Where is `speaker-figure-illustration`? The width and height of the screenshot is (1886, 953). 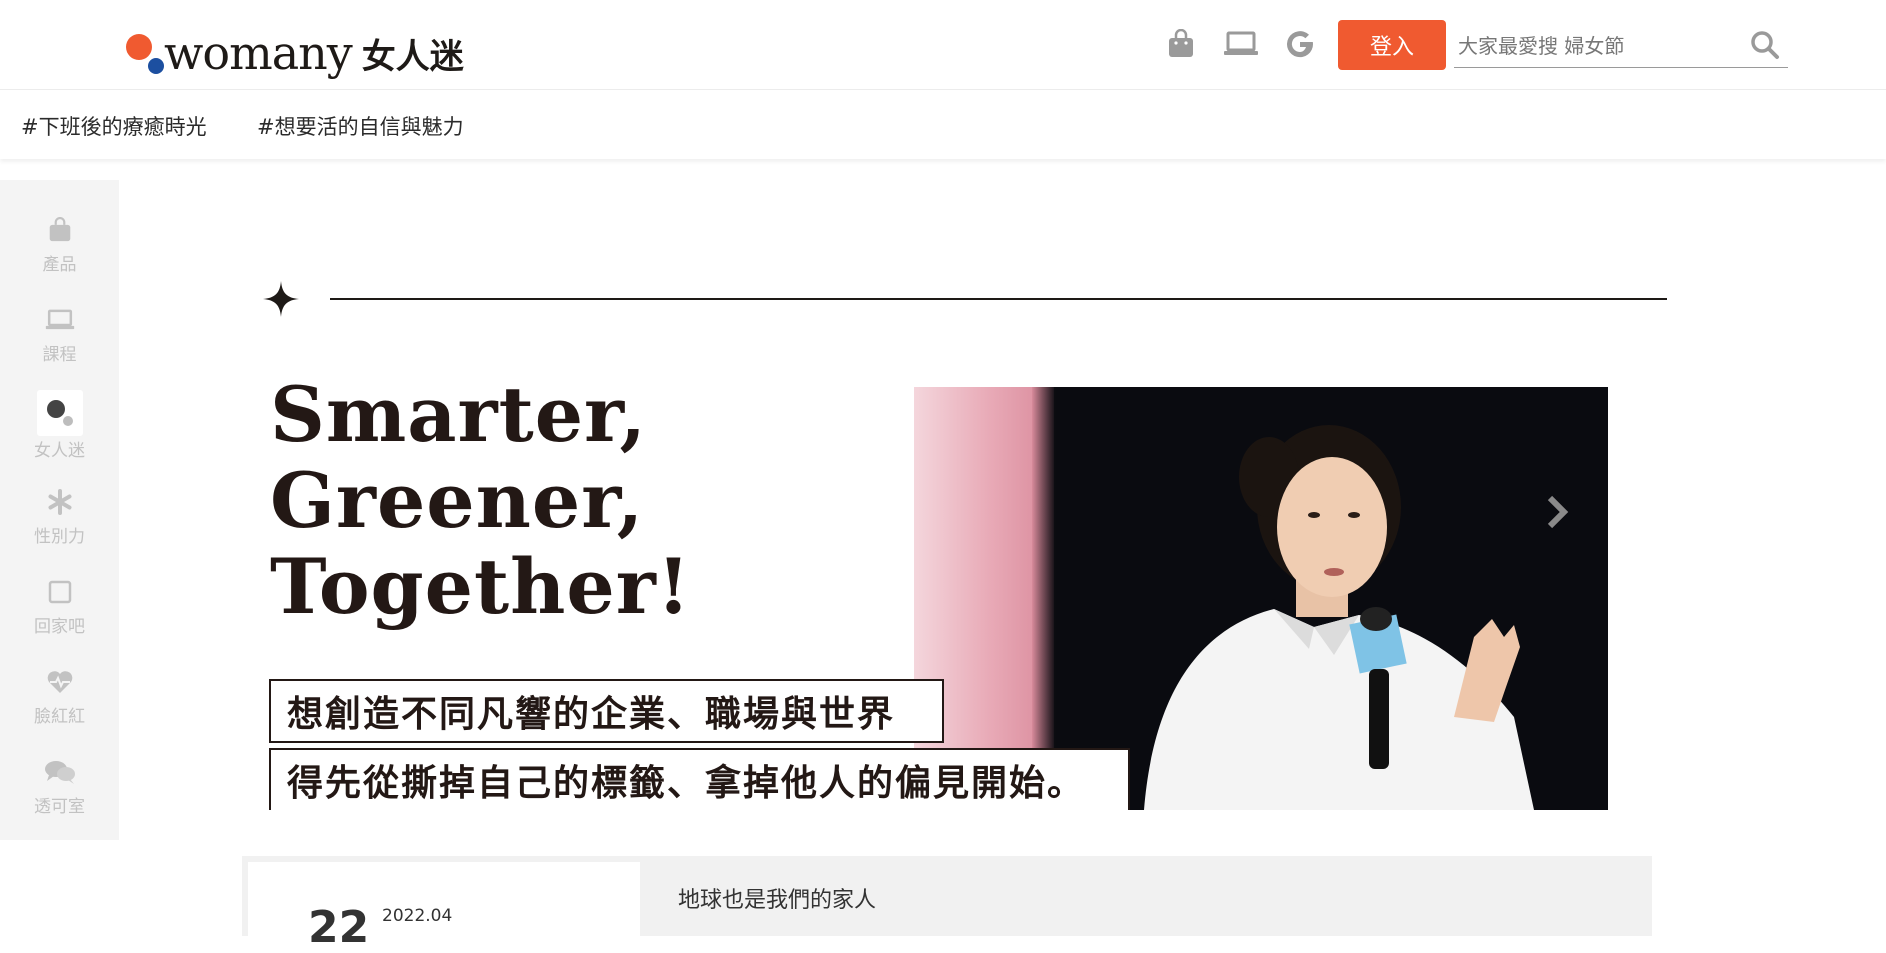
speaker-figure-illustration is located at coordinates (1339, 617).